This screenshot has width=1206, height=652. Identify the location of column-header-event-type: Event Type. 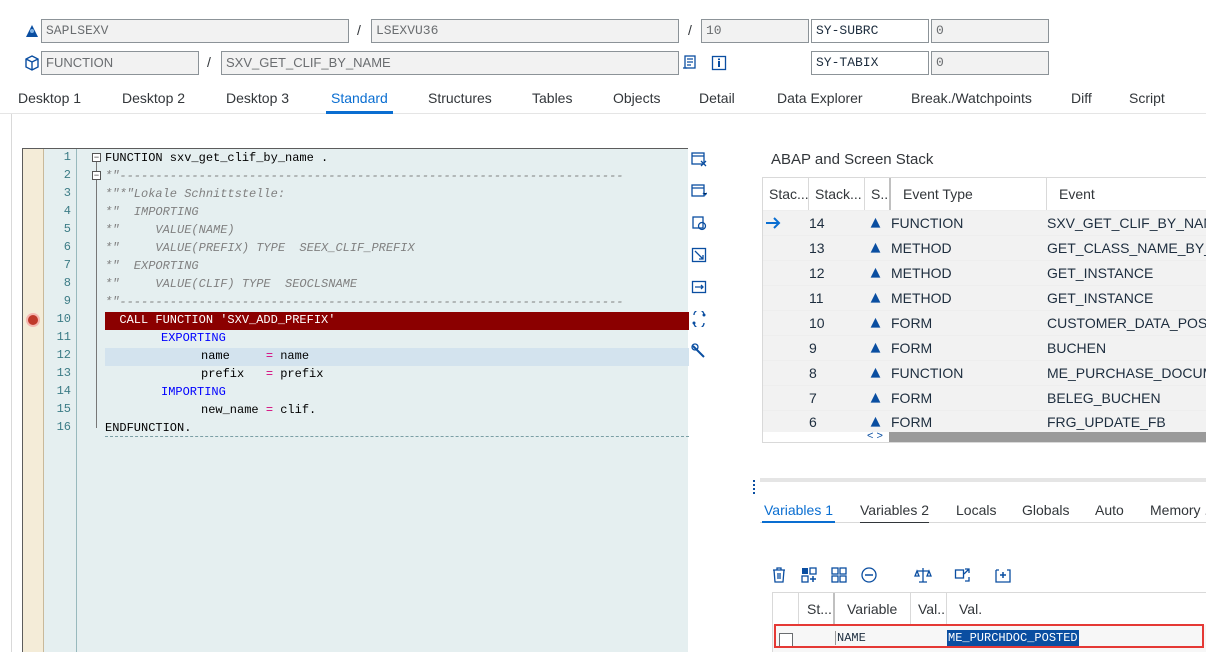
(969, 194).